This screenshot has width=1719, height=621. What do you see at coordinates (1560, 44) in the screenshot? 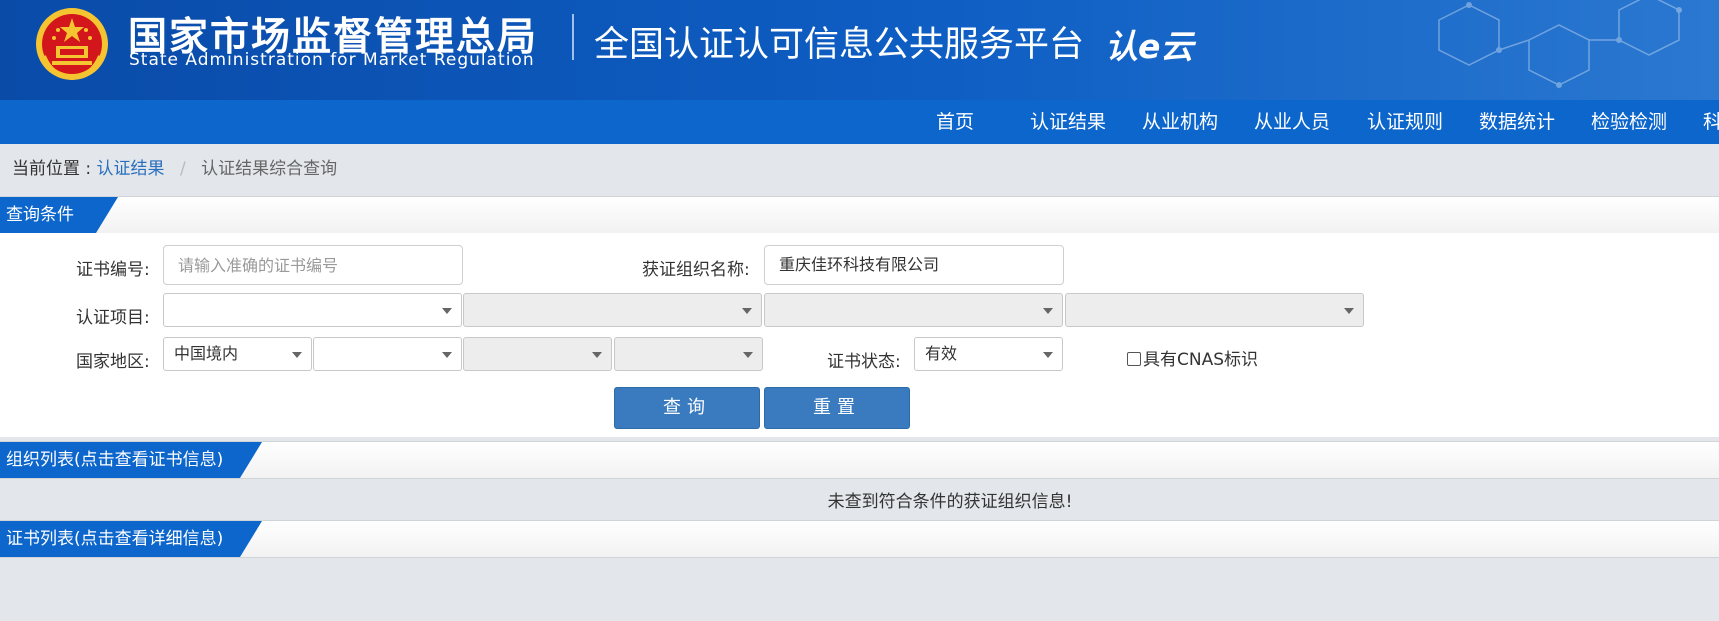
I see `network-decoration` at bounding box center [1560, 44].